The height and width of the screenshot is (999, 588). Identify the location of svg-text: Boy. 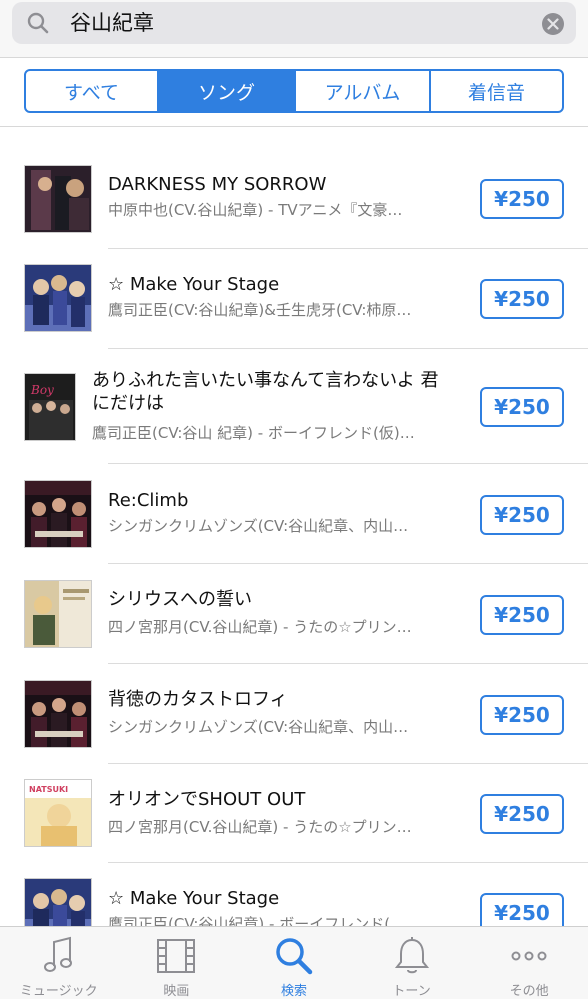
(42, 390).